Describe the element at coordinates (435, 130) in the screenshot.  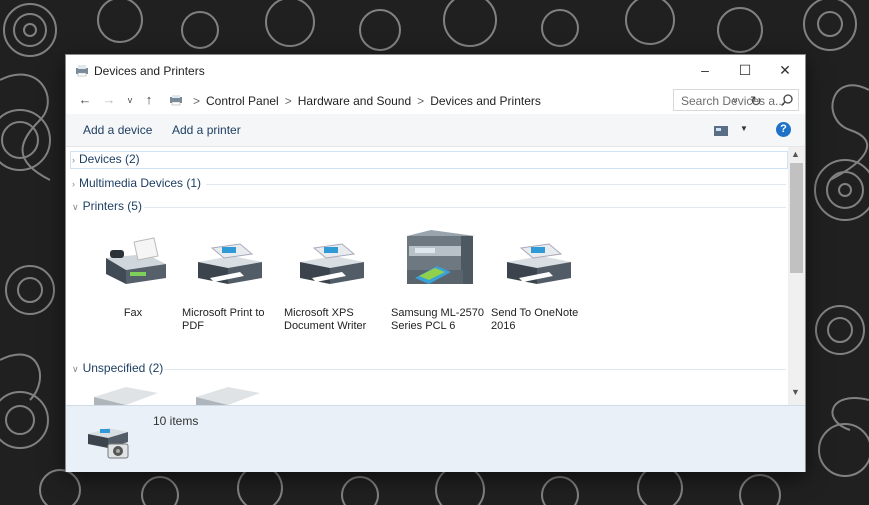
I see `command-bar: Add a device Add a printer ▼ ?` at that location.